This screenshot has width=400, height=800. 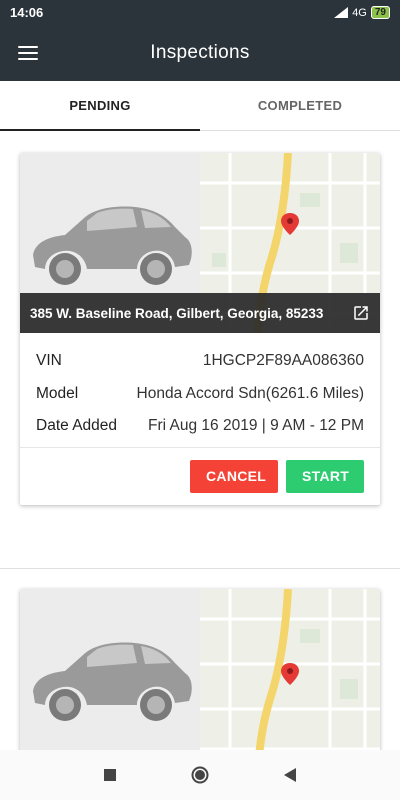 I want to click on detail-row-model: Model Honda Accord Sdn(6261.6 Miles), so click(x=200, y=394).